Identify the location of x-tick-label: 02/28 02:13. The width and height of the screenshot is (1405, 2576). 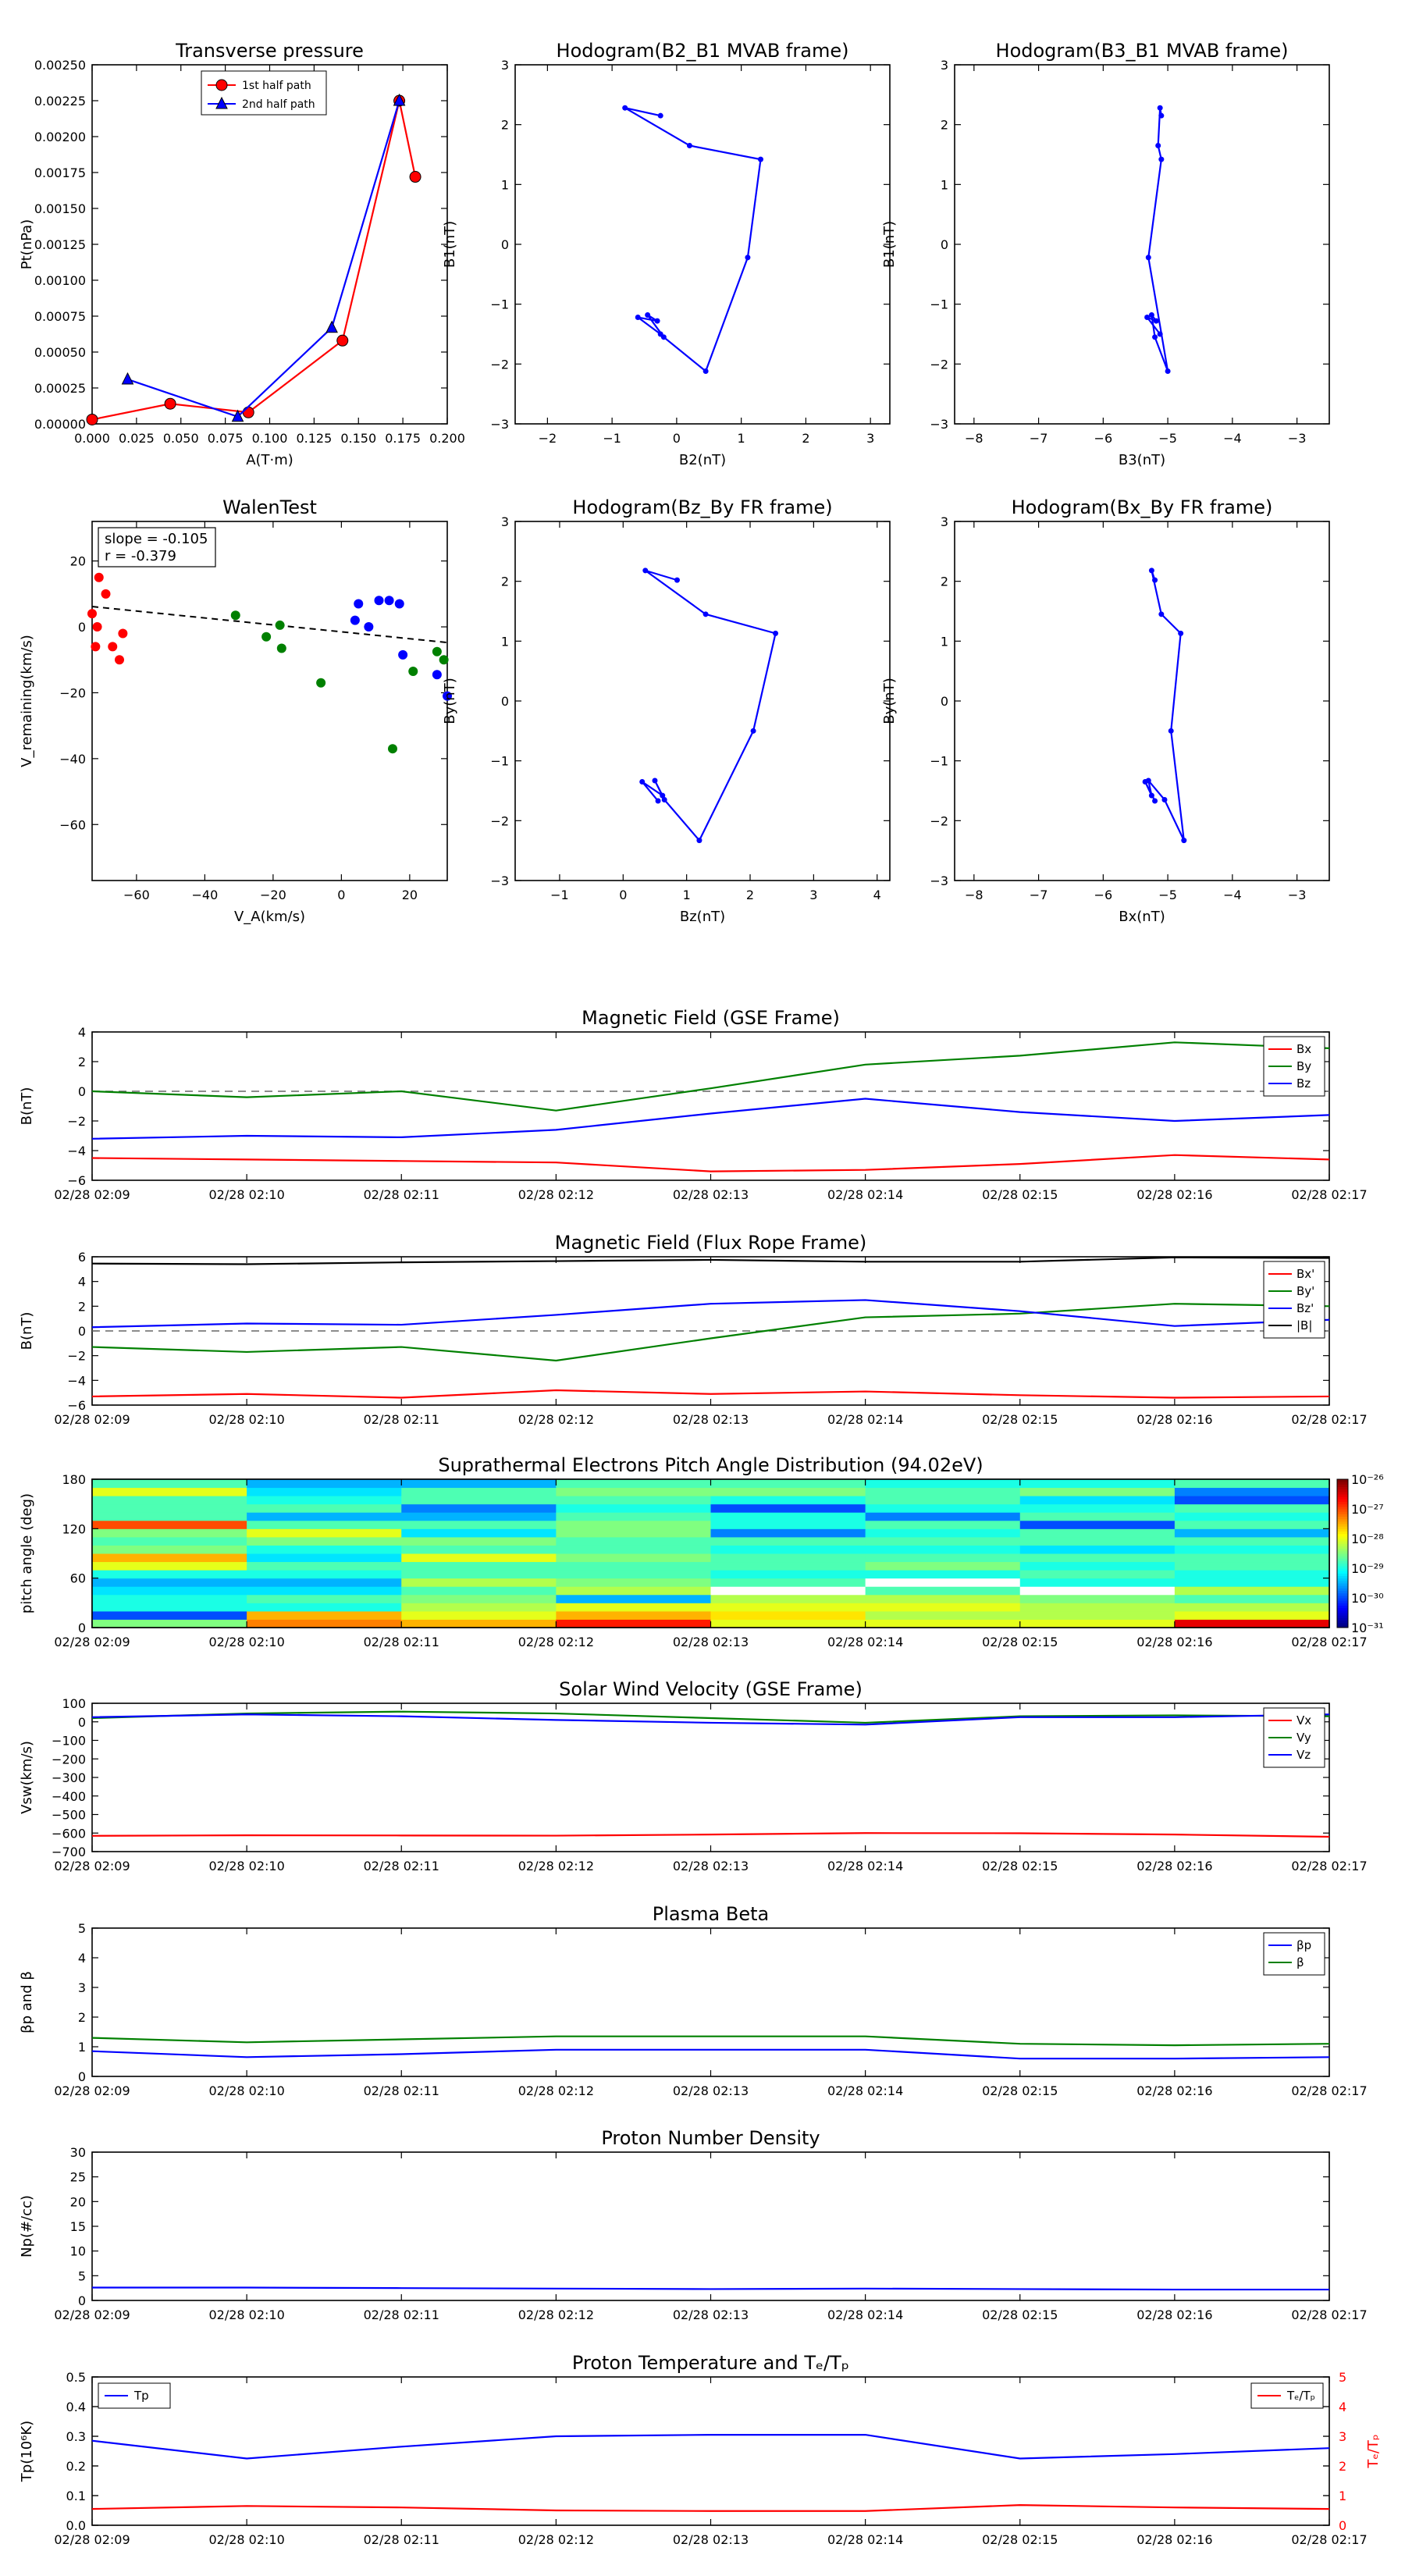
(711, 1642).